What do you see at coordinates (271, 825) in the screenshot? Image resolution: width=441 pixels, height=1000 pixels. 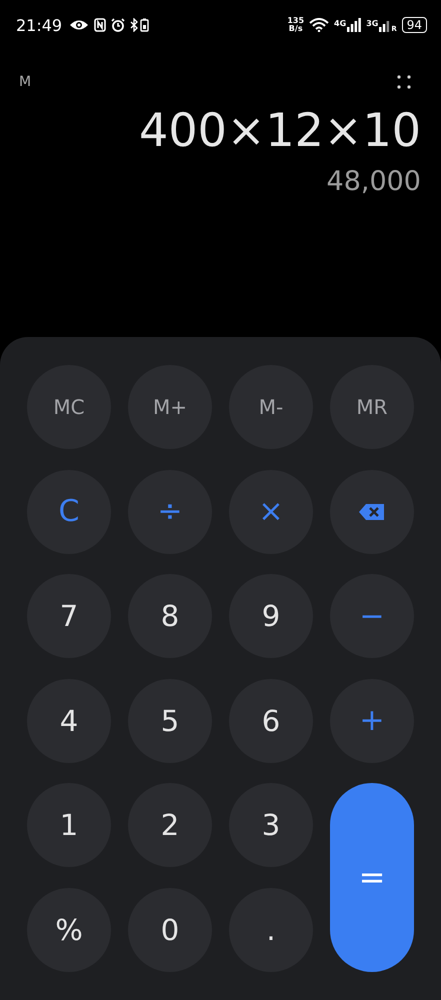 I see `digit-key: 3` at bounding box center [271, 825].